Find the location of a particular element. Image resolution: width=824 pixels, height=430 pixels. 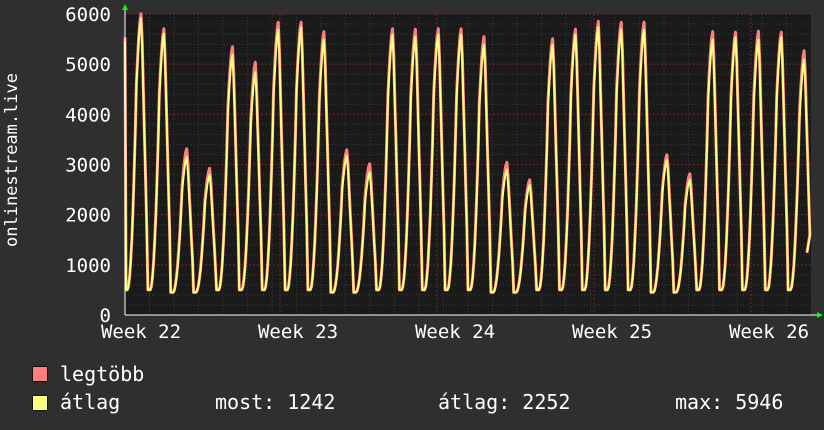

stat-average: átlag: 2252 is located at coordinates (504, 402).